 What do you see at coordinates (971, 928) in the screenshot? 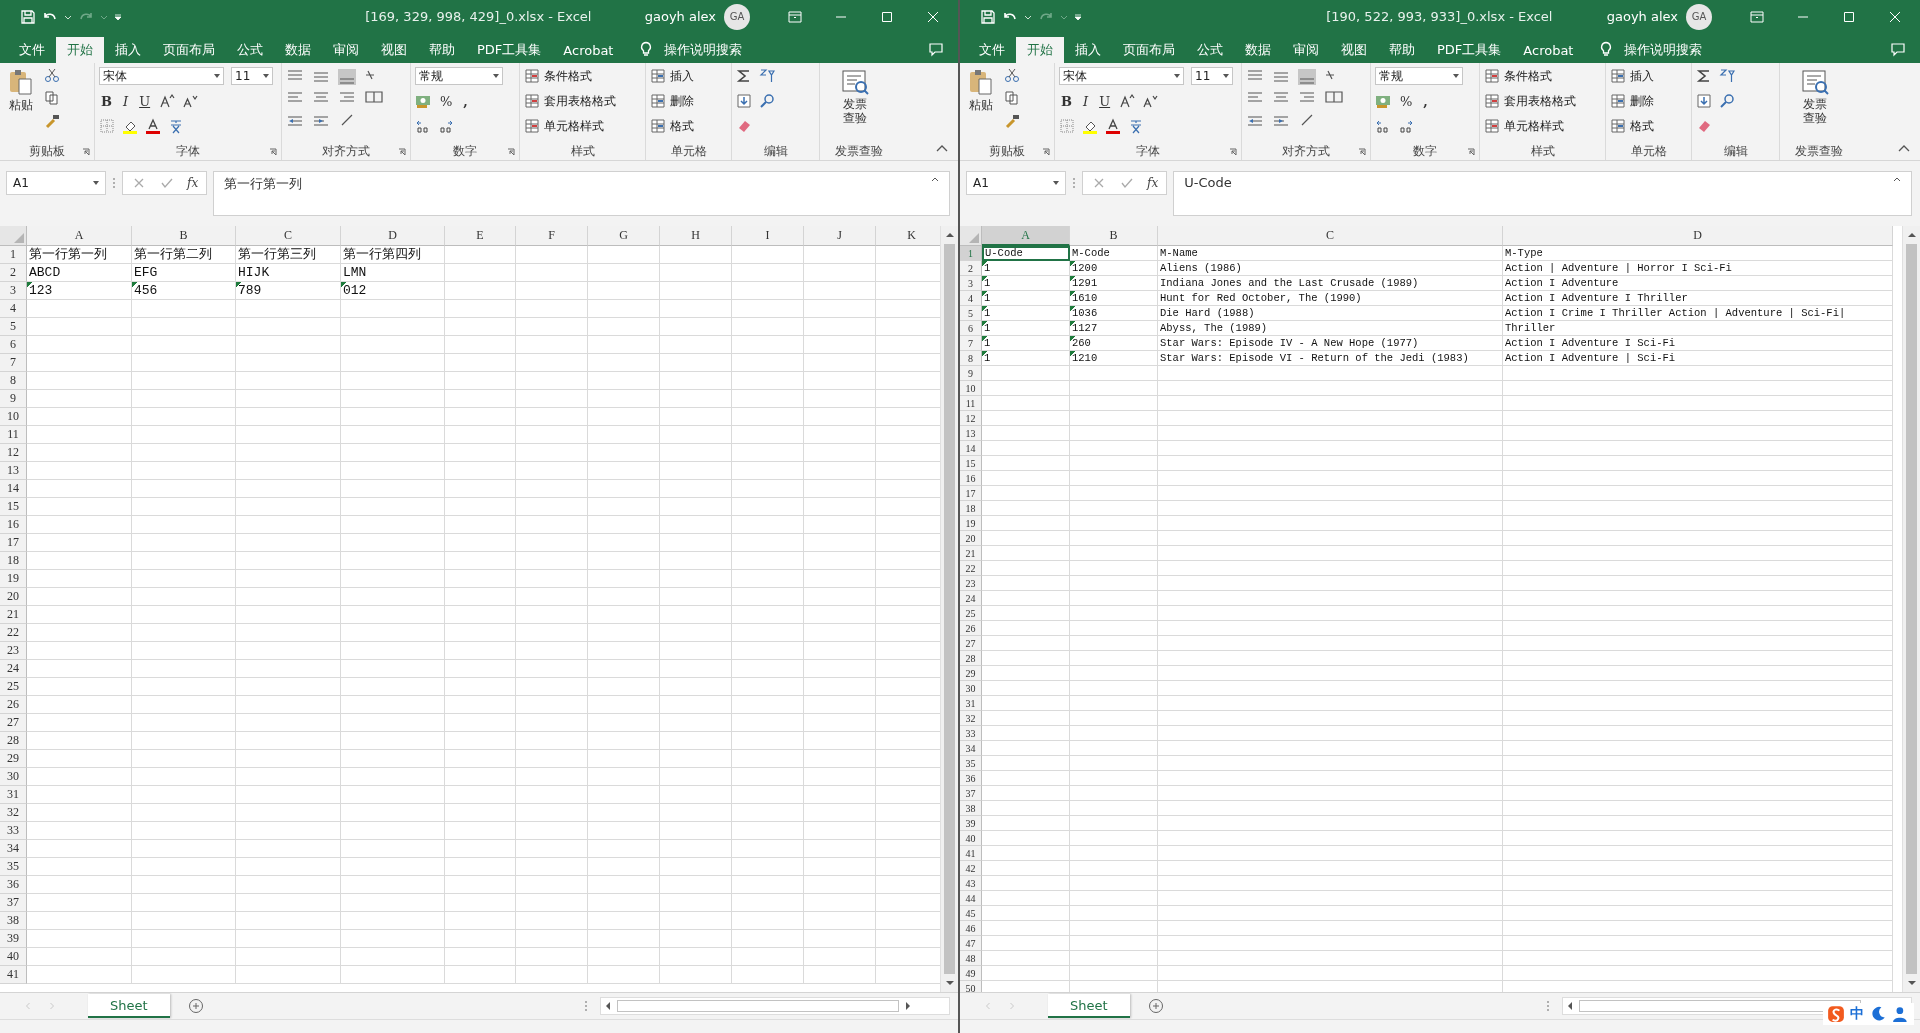
I see `row-header: 46` at bounding box center [971, 928].